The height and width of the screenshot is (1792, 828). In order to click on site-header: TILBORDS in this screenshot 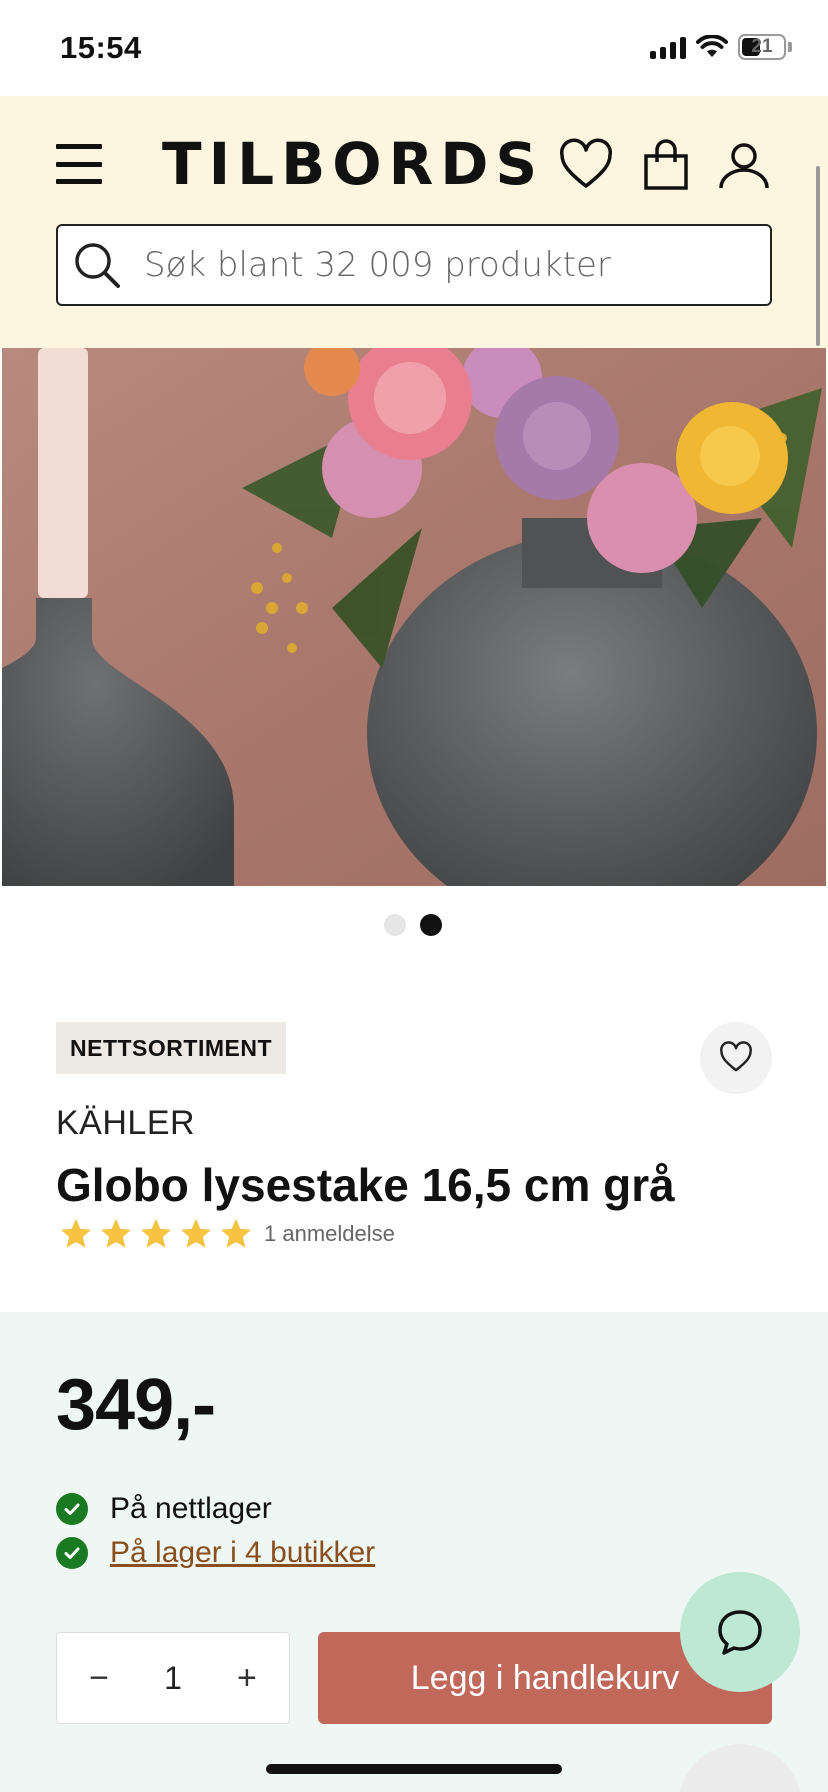, I will do `click(414, 222)`.